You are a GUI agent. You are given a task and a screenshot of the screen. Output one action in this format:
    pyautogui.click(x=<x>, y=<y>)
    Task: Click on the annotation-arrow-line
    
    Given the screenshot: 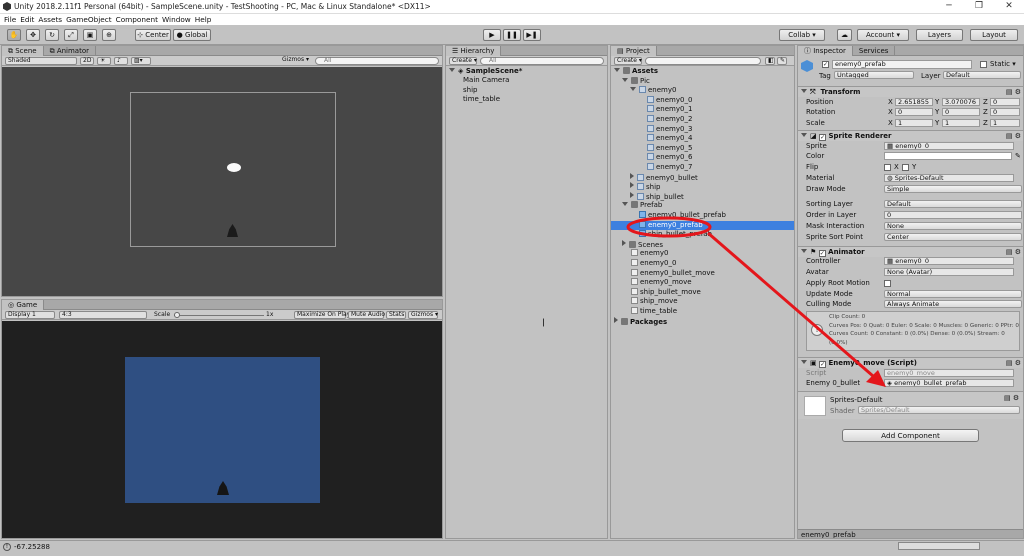 What is the action you would take?
    pyautogui.click(x=790, y=304)
    